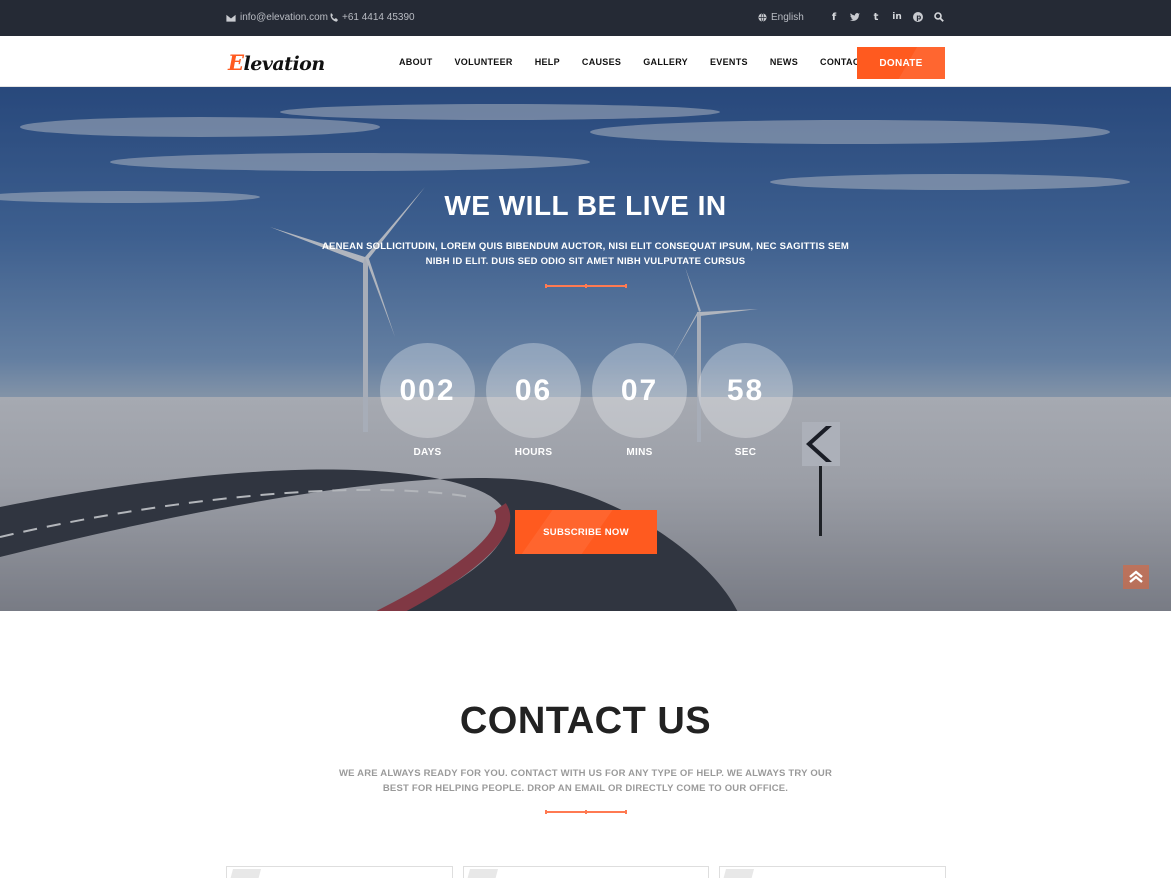 Image resolution: width=1171 pixels, height=878 pixels. I want to click on countdown-mins: 07 MINS, so click(639, 400).